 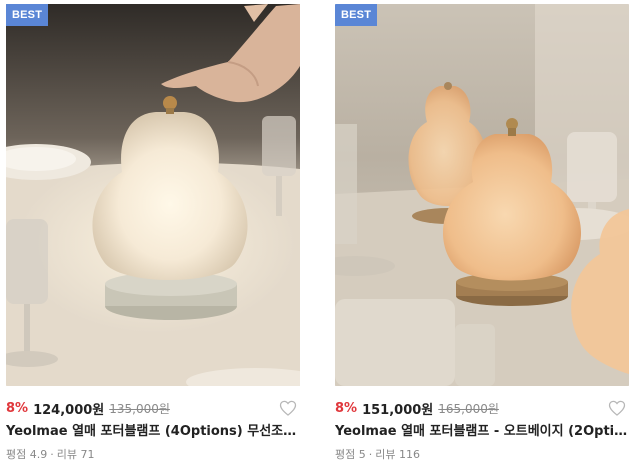 I want to click on sale-price: 151,000원, so click(x=398, y=410).